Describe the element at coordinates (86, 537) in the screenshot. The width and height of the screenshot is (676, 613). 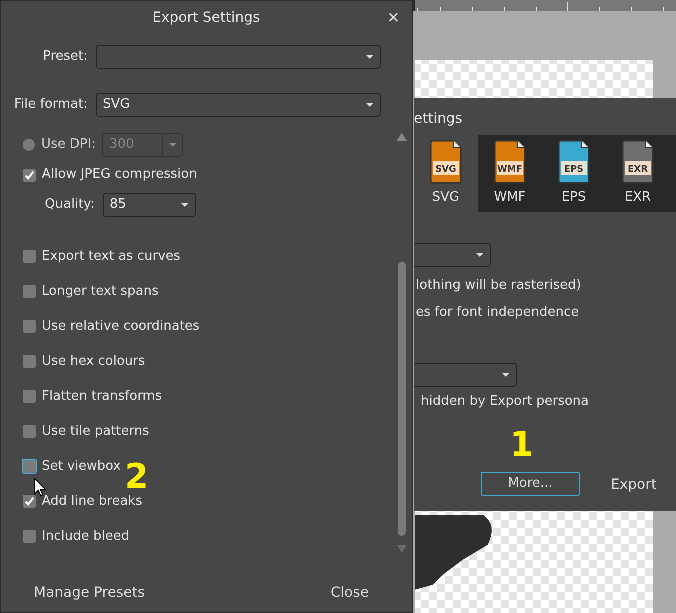
I see `option-label: Include bleed` at that location.